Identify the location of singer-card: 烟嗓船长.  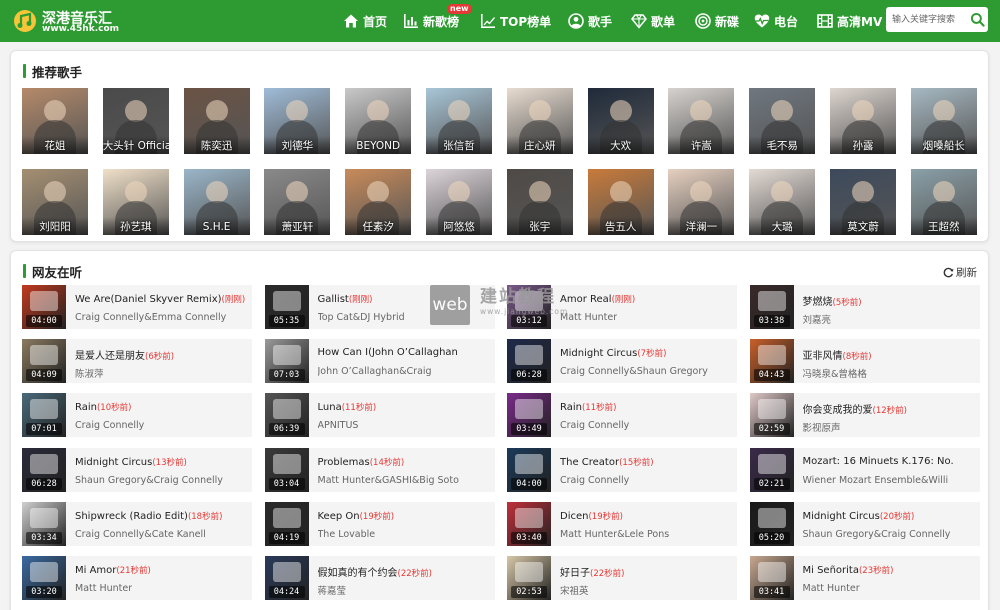
(943, 121).